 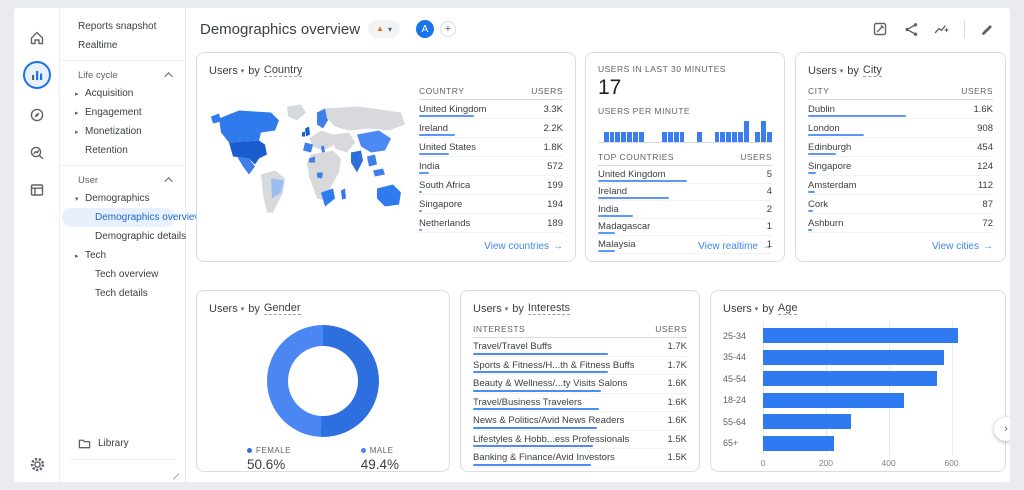 What do you see at coordinates (176, 476) in the screenshot?
I see `sidebar-resize-handle` at bounding box center [176, 476].